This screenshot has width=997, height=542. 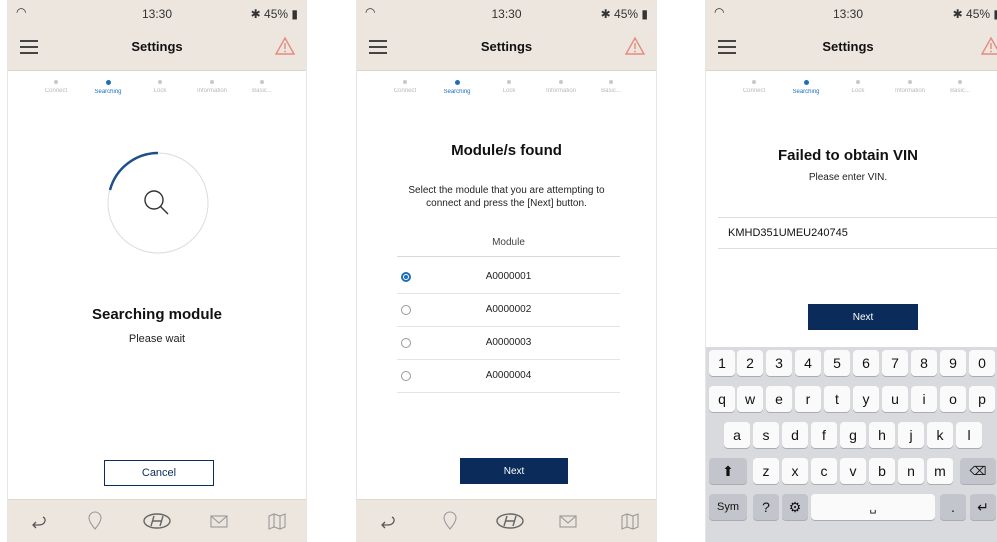 What do you see at coordinates (837, 363) in the screenshot?
I see `key: 5` at bounding box center [837, 363].